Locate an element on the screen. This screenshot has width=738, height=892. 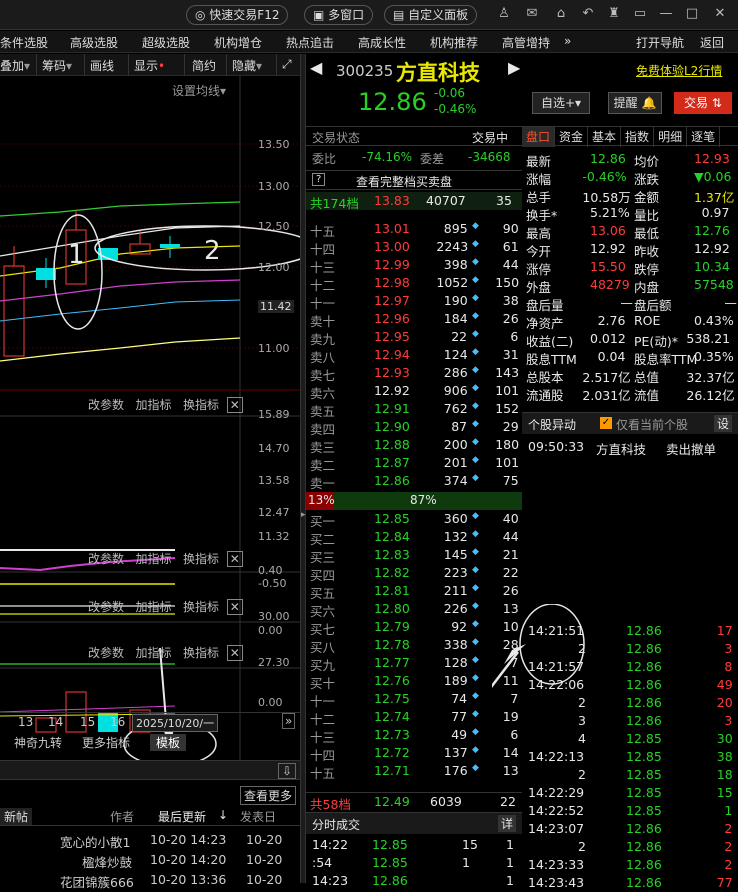
order-row: 买六 12.80 226 ◆ 13 is located at coordinates (414, 609).